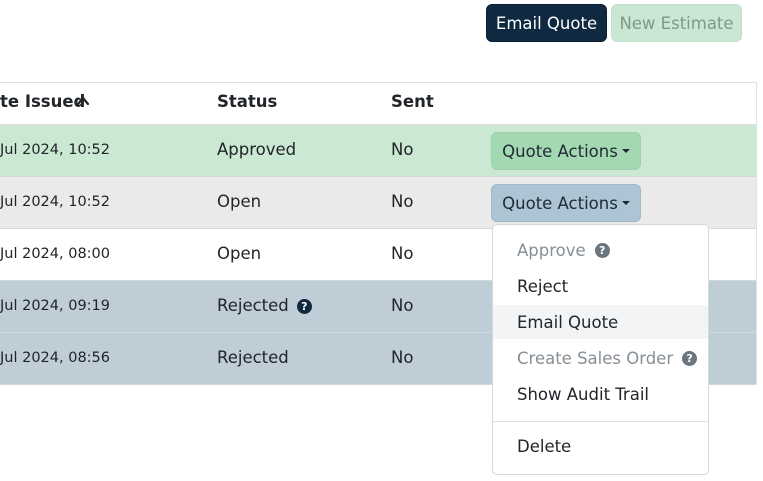  I want to click on header-date-issued: te Issued, so click(42, 101).